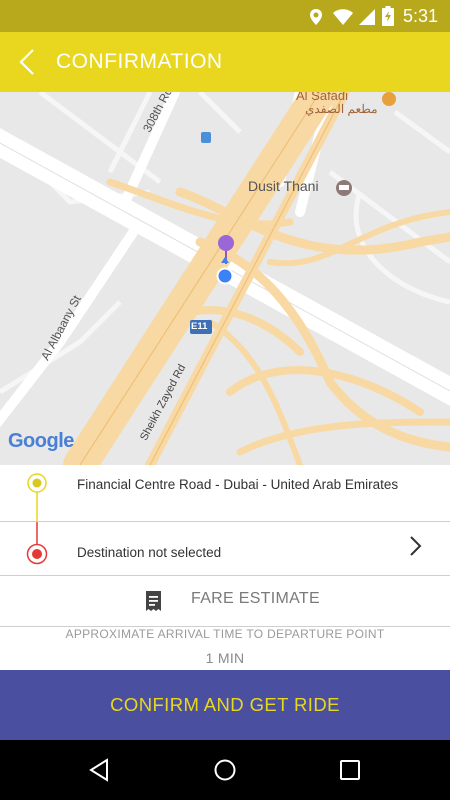 The image size is (450, 800). I want to click on destination-text: Destination not selected, so click(149, 552).